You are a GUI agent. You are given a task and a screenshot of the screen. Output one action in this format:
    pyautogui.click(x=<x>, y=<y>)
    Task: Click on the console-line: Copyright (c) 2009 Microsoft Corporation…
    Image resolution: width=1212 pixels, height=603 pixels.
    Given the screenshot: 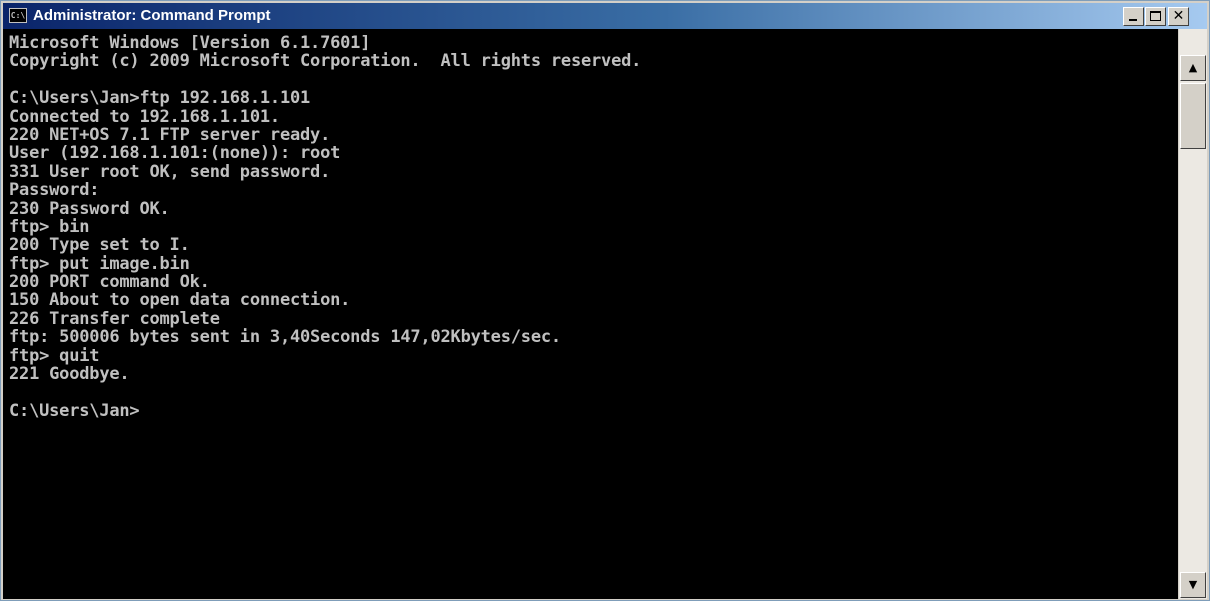 What is the action you would take?
    pyautogui.click(x=325, y=61)
    